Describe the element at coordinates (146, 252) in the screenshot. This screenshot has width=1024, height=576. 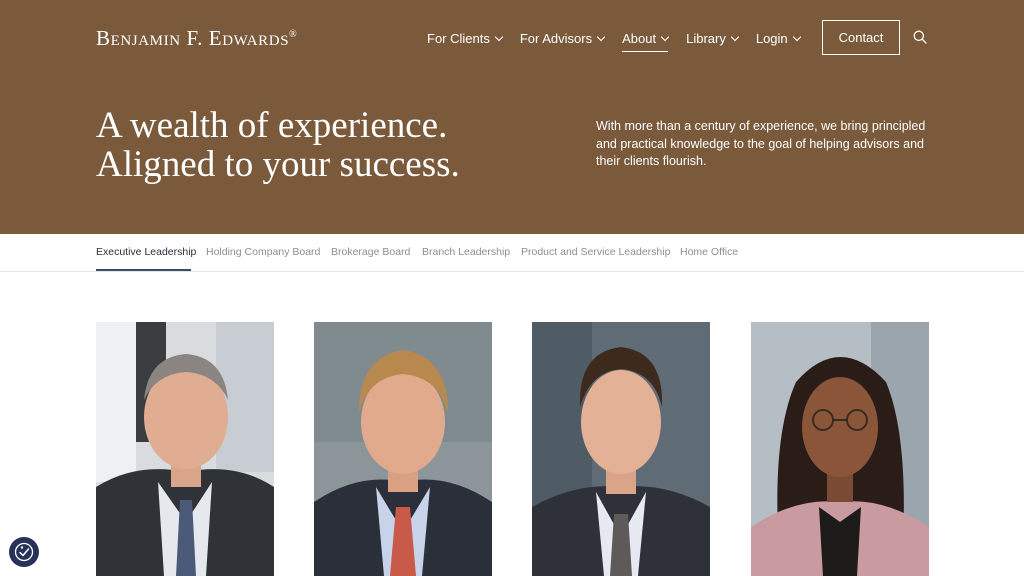
I see `tab-executive-leadership: Executive Leadership` at that location.